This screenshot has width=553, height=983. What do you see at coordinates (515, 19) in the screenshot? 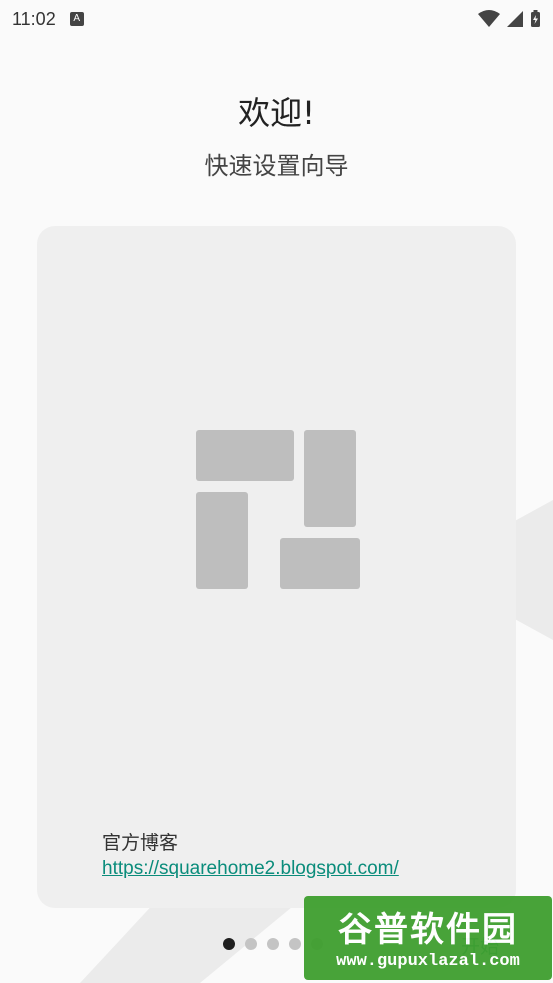
I see `cellular-signal-icon` at bounding box center [515, 19].